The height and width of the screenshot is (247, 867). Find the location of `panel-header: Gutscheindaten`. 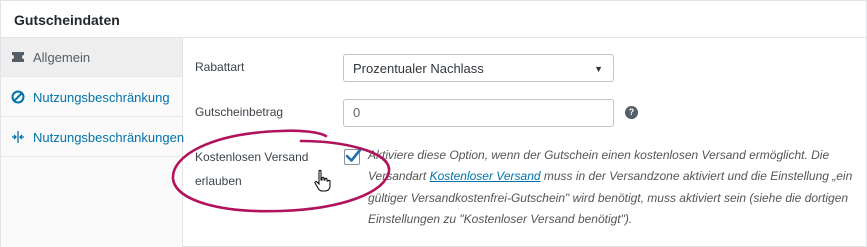

panel-header: Gutscheindaten is located at coordinates (433, 19).